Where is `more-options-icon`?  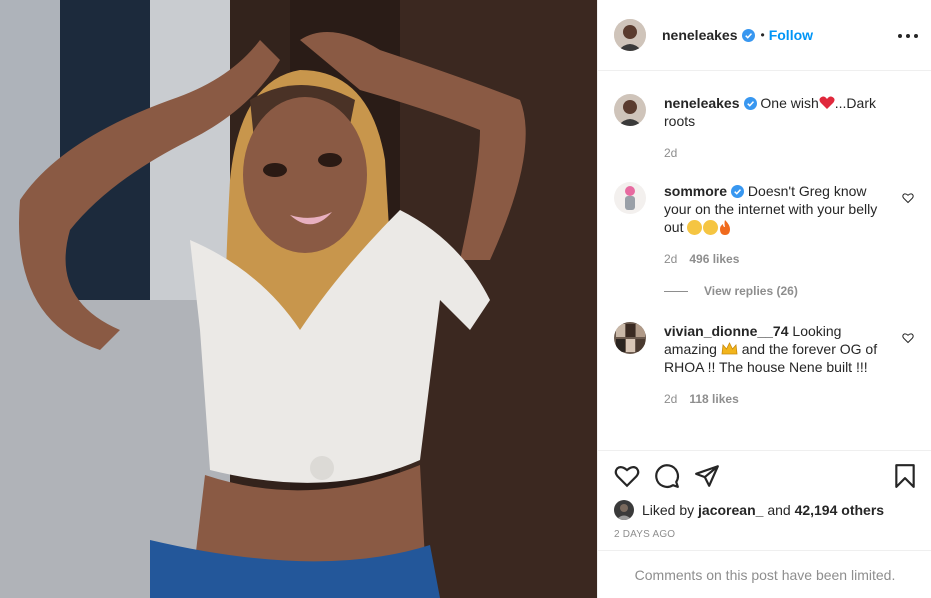 more-options-icon is located at coordinates (908, 36).